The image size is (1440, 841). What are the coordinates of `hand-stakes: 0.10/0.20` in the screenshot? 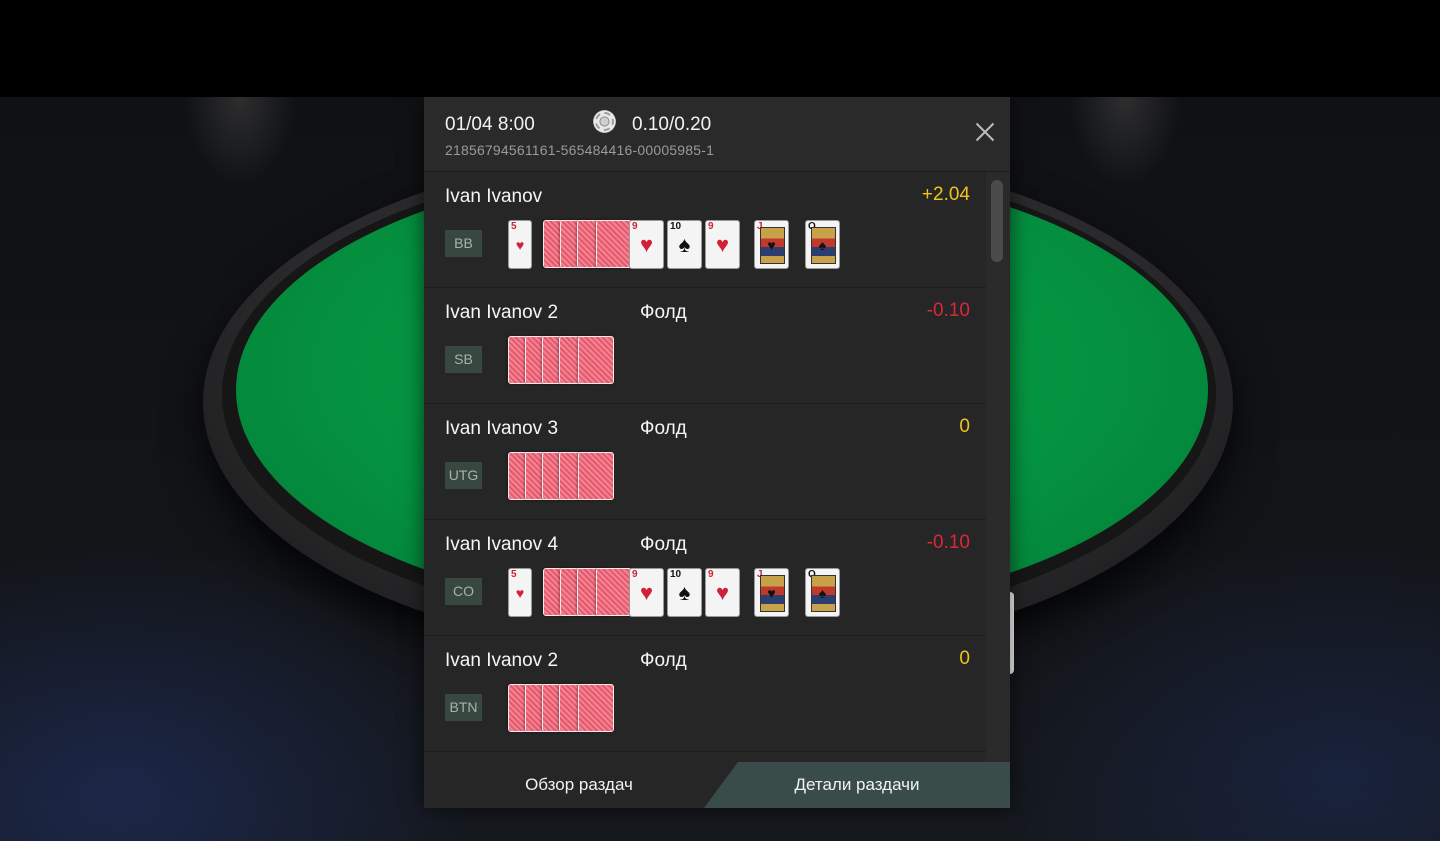 It's located at (672, 124).